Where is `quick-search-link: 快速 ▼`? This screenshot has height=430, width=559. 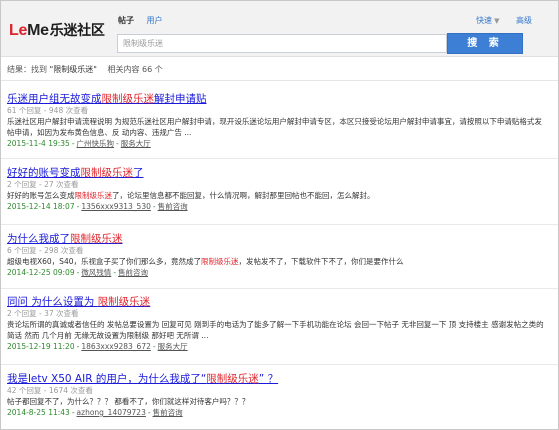
quick-search-link: 快速 ▼ is located at coordinates (480, 20).